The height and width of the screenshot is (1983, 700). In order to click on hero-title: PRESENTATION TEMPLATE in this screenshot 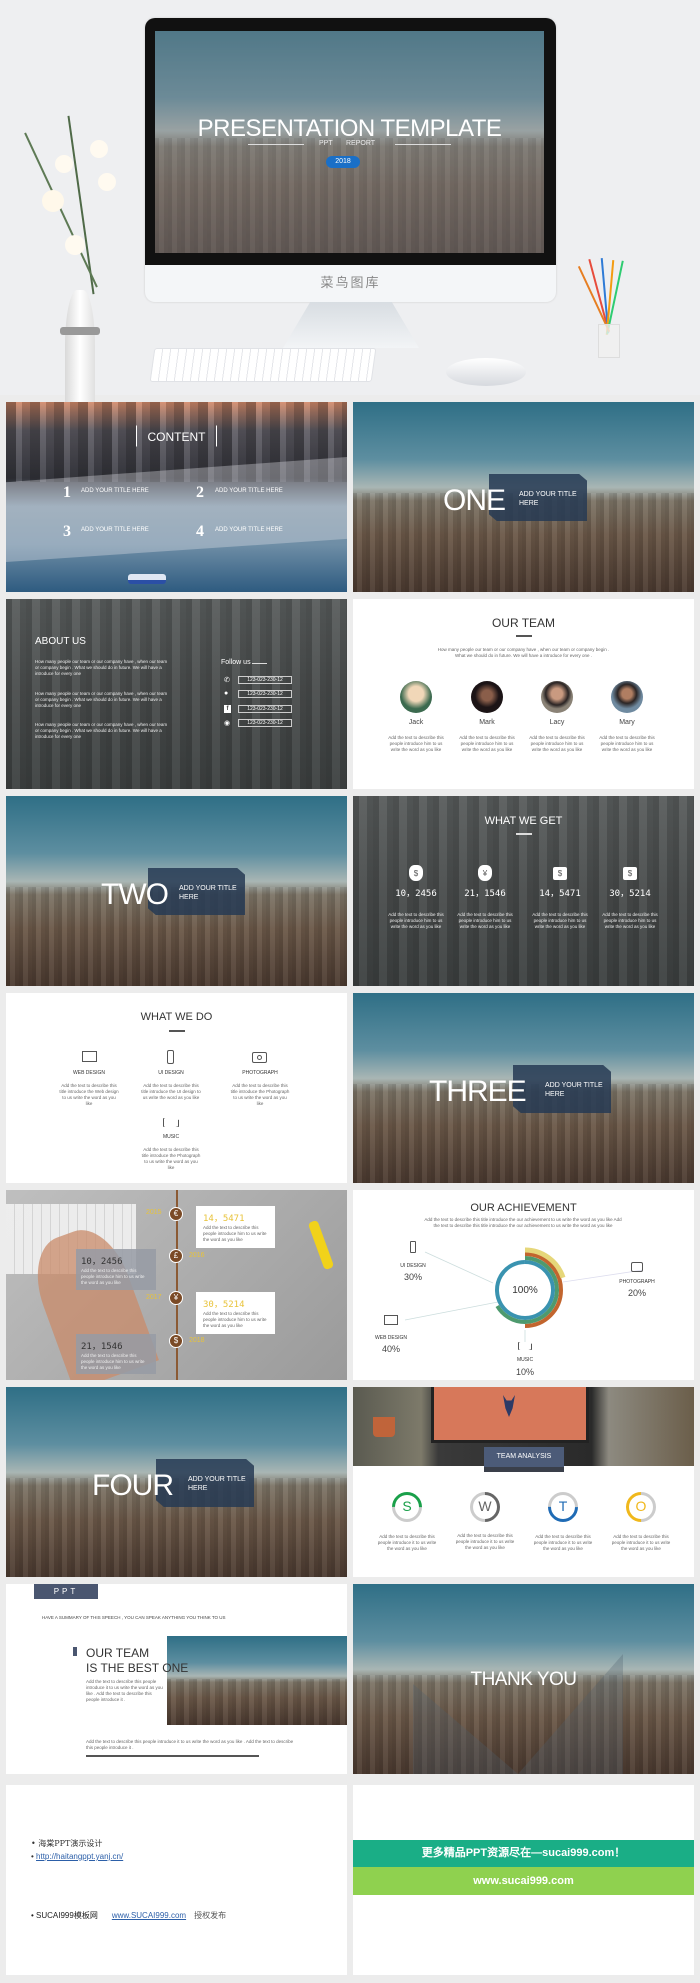, I will do `click(349, 128)`.